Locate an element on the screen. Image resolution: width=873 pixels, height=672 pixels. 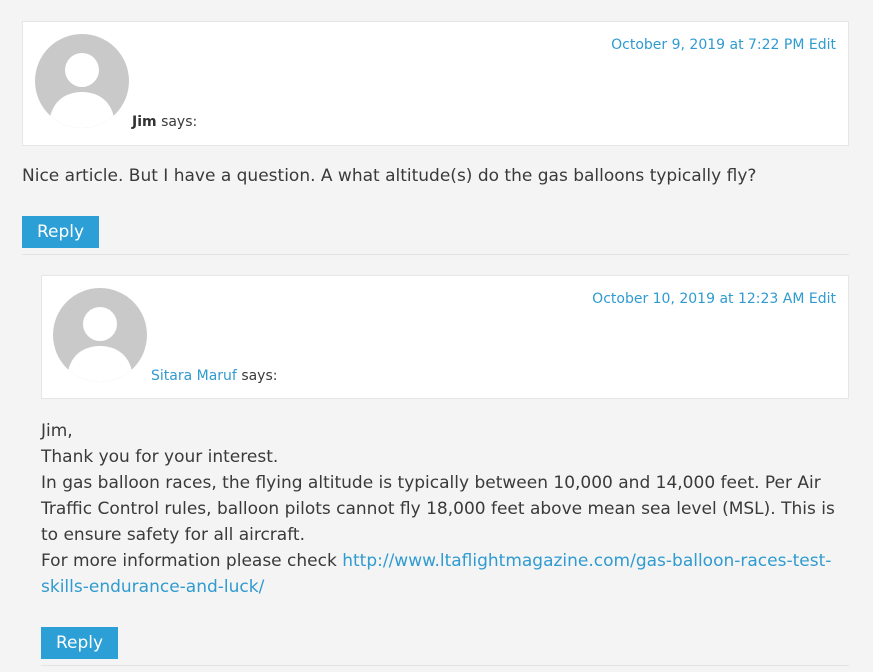
comment-date-line: October 10, 2019 at 12:23 AM Edit is located at coordinates (714, 299).